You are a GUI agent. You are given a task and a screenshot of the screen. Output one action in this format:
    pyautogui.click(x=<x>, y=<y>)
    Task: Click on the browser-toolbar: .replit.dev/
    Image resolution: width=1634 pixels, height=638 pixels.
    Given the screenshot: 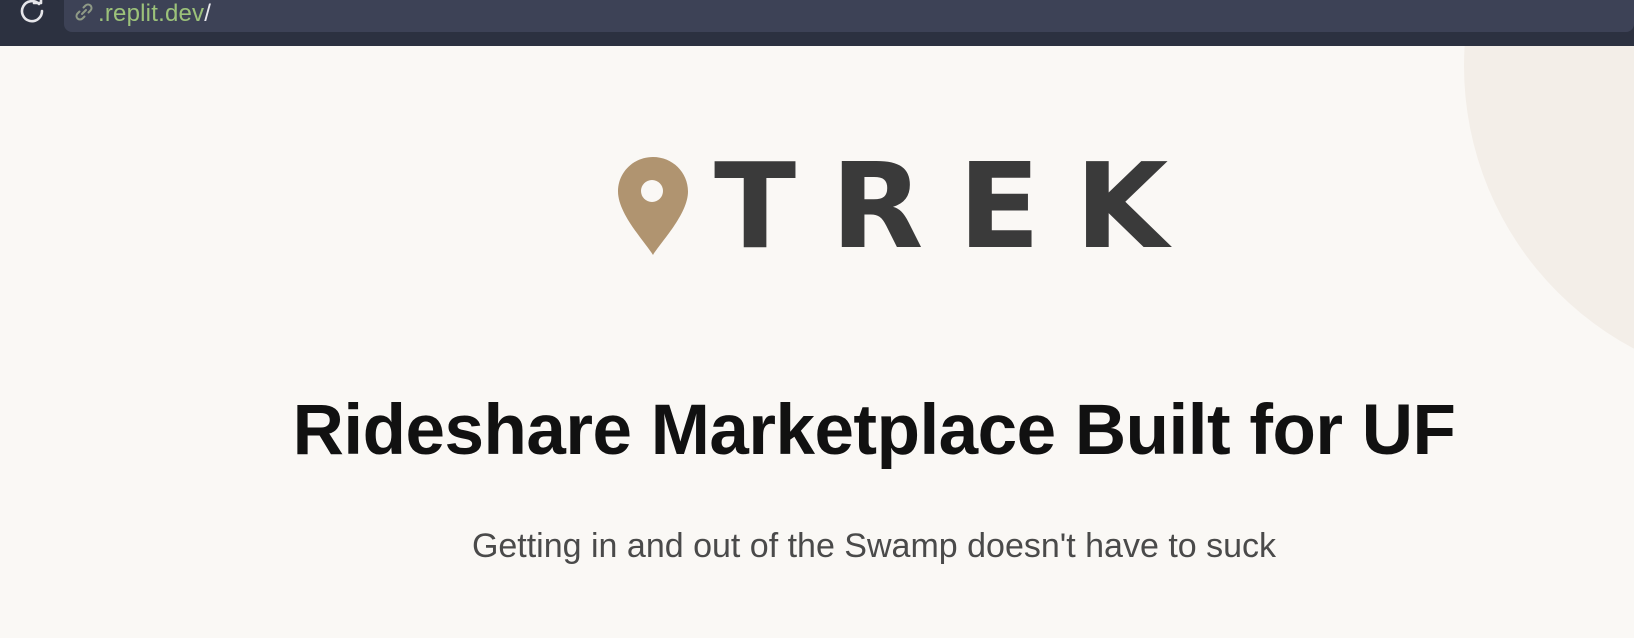 What is the action you would take?
    pyautogui.click(x=817, y=23)
    